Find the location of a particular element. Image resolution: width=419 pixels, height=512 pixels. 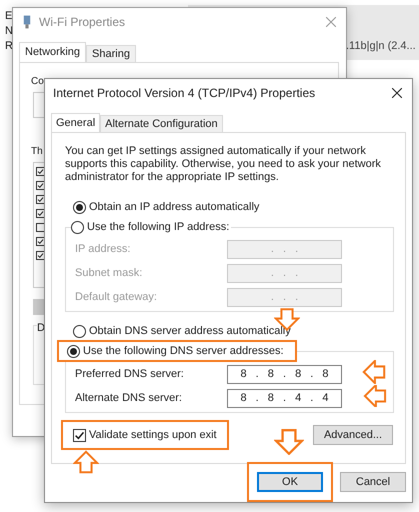

label-text: E is located at coordinates (8, 16).